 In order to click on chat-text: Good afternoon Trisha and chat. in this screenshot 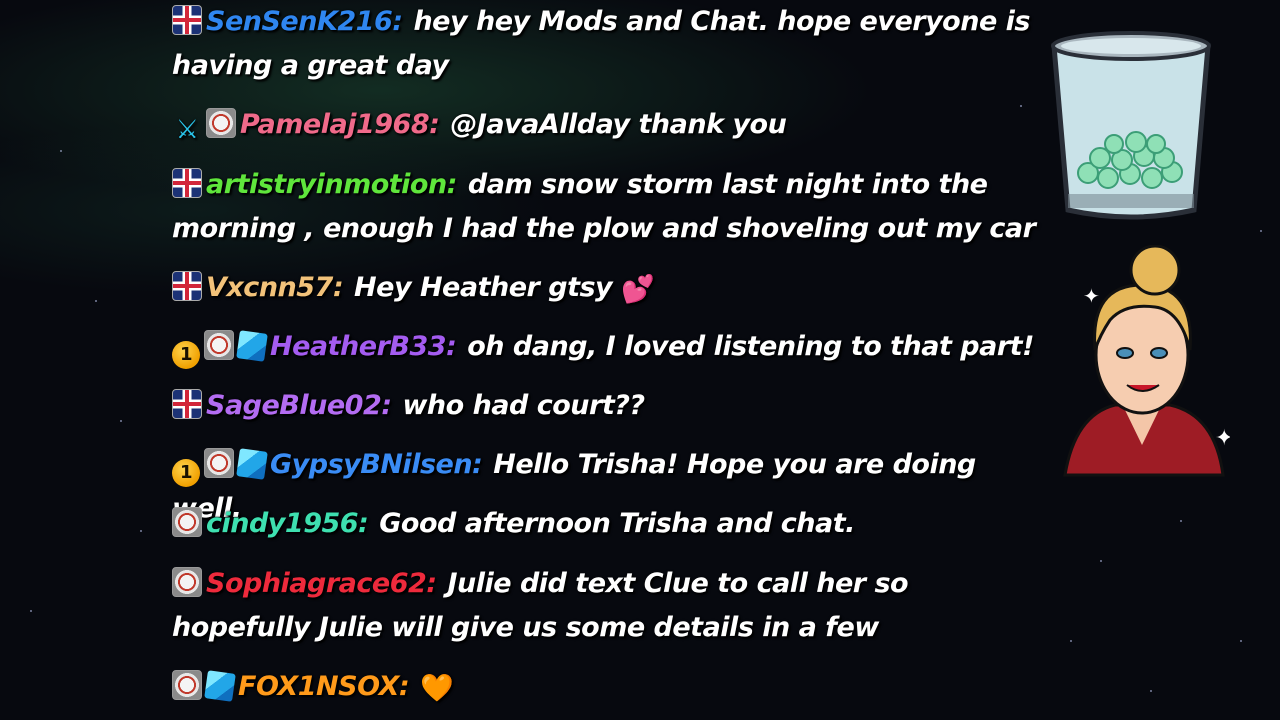, I will do `click(617, 523)`.